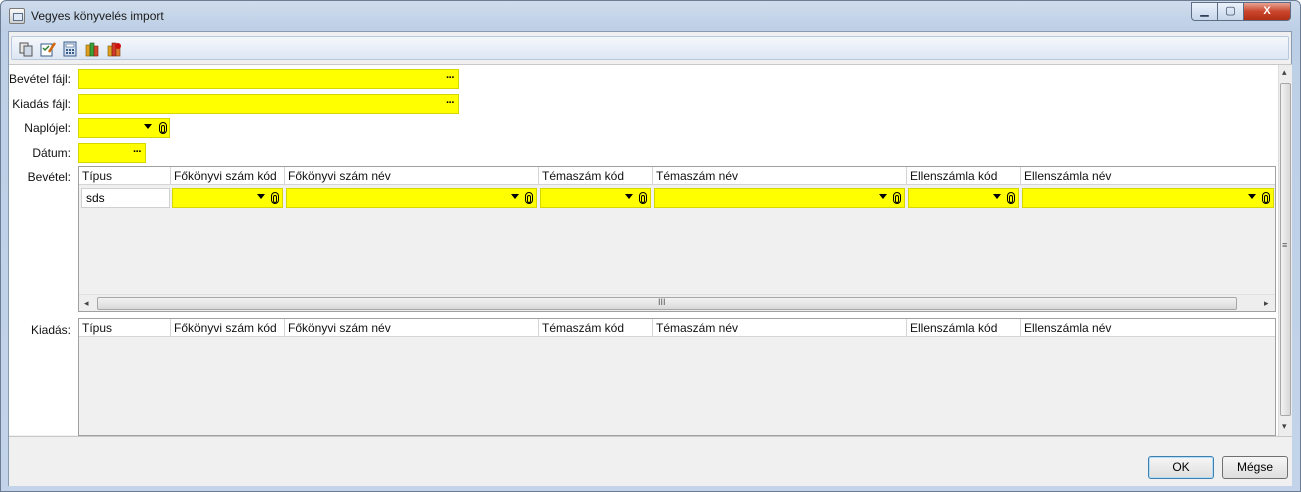  I want to click on edit-checklist-icon, so click(48, 49).